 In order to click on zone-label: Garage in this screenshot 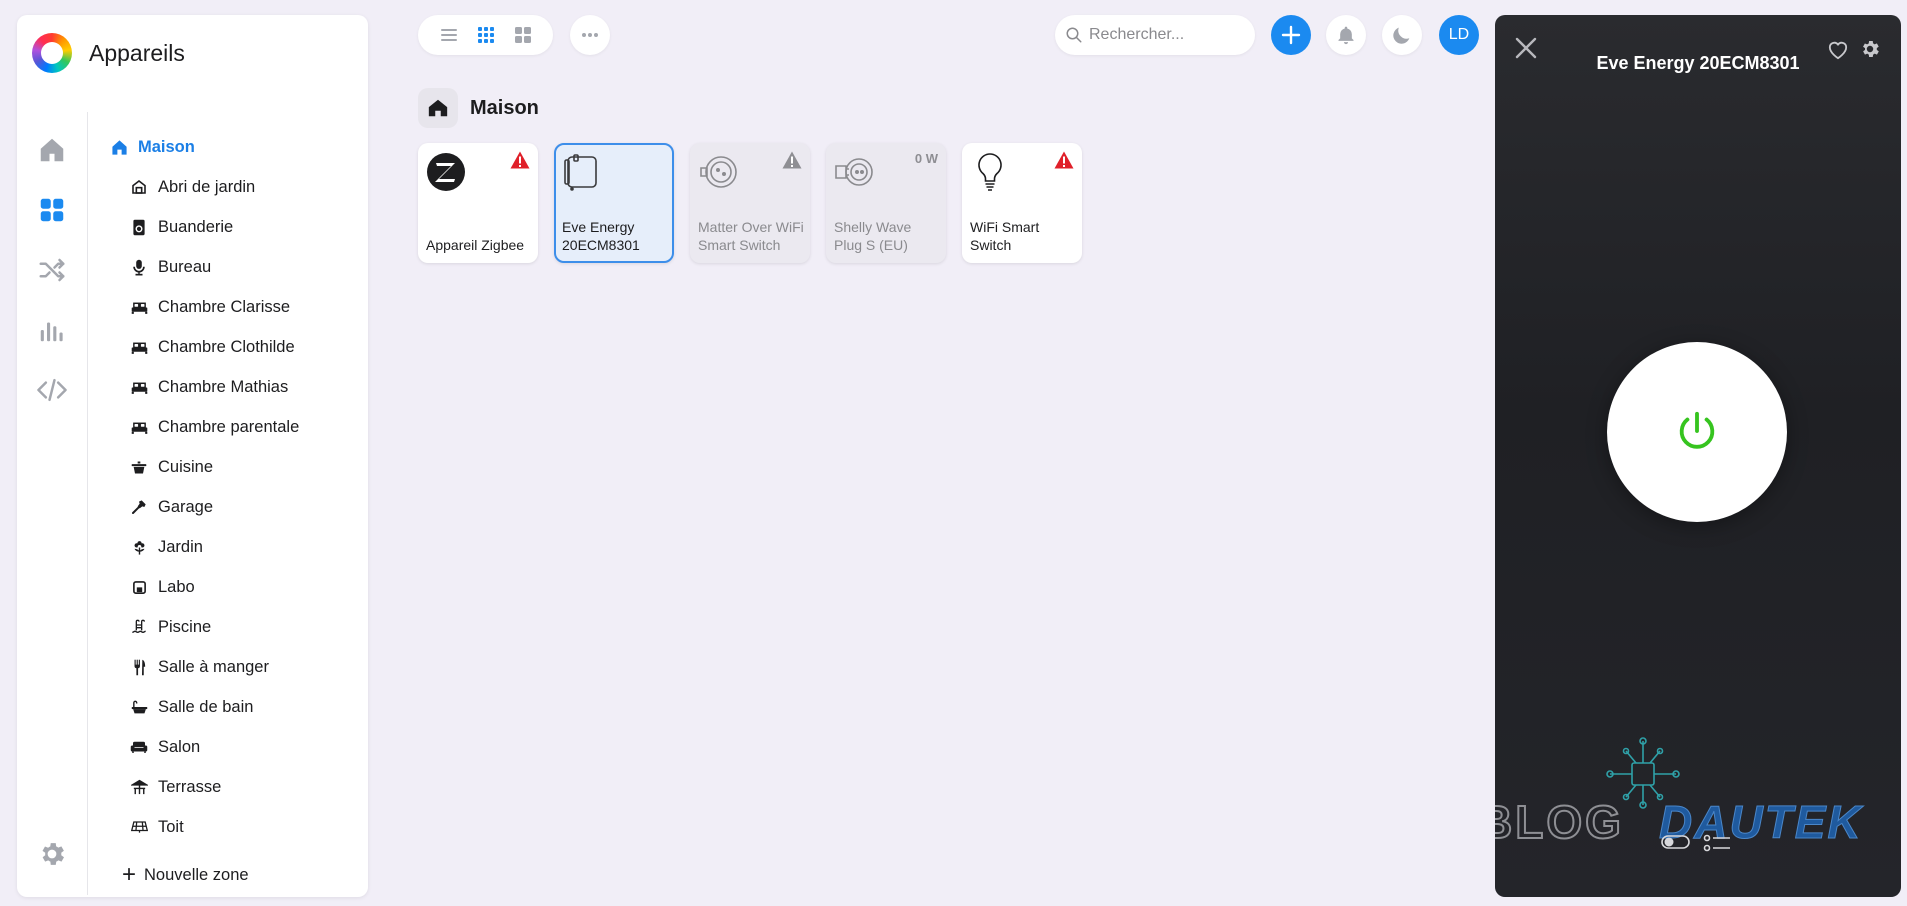, I will do `click(186, 506)`.